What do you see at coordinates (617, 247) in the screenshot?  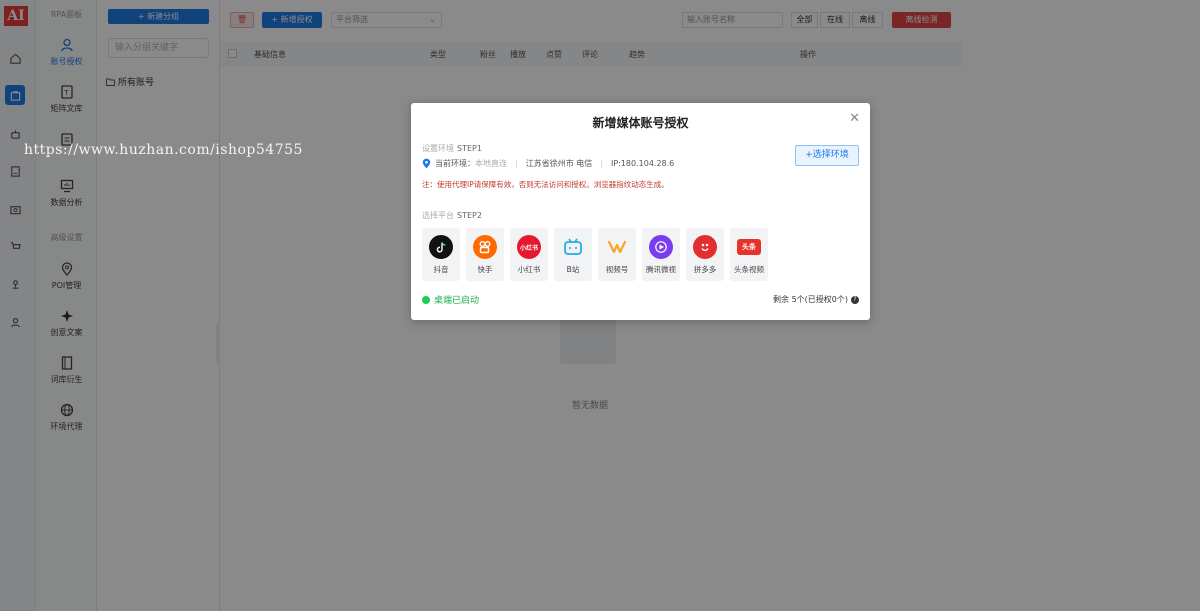 I see `shipinhao-icon` at bounding box center [617, 247].